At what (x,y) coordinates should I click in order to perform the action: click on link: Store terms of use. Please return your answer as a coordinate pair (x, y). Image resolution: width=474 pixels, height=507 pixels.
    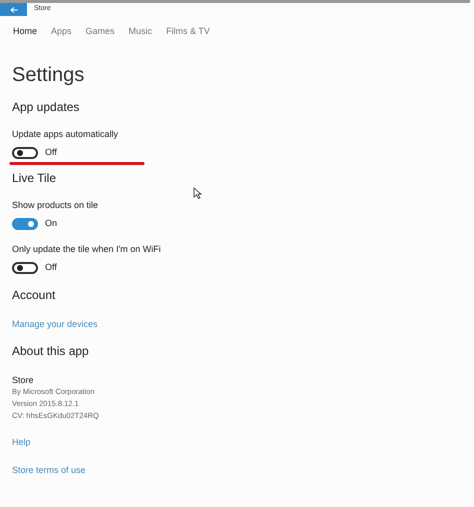
    Looking at the image, I should click on (49, 470).